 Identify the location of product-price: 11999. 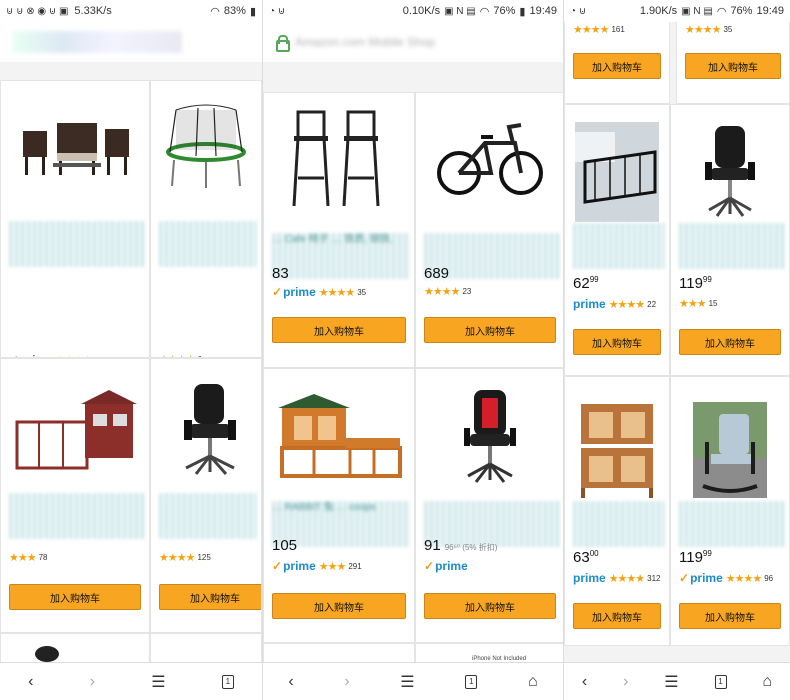
(695, 557).